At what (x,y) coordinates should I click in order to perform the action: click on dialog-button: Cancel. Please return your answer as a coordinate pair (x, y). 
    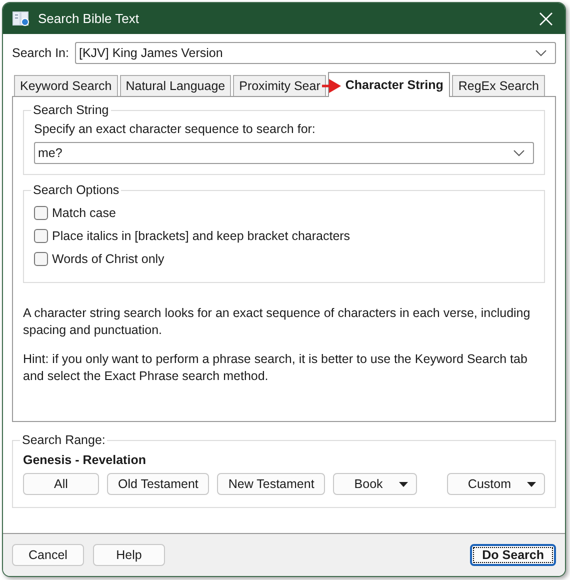
    Looking at the image, I should click on (48, 555).